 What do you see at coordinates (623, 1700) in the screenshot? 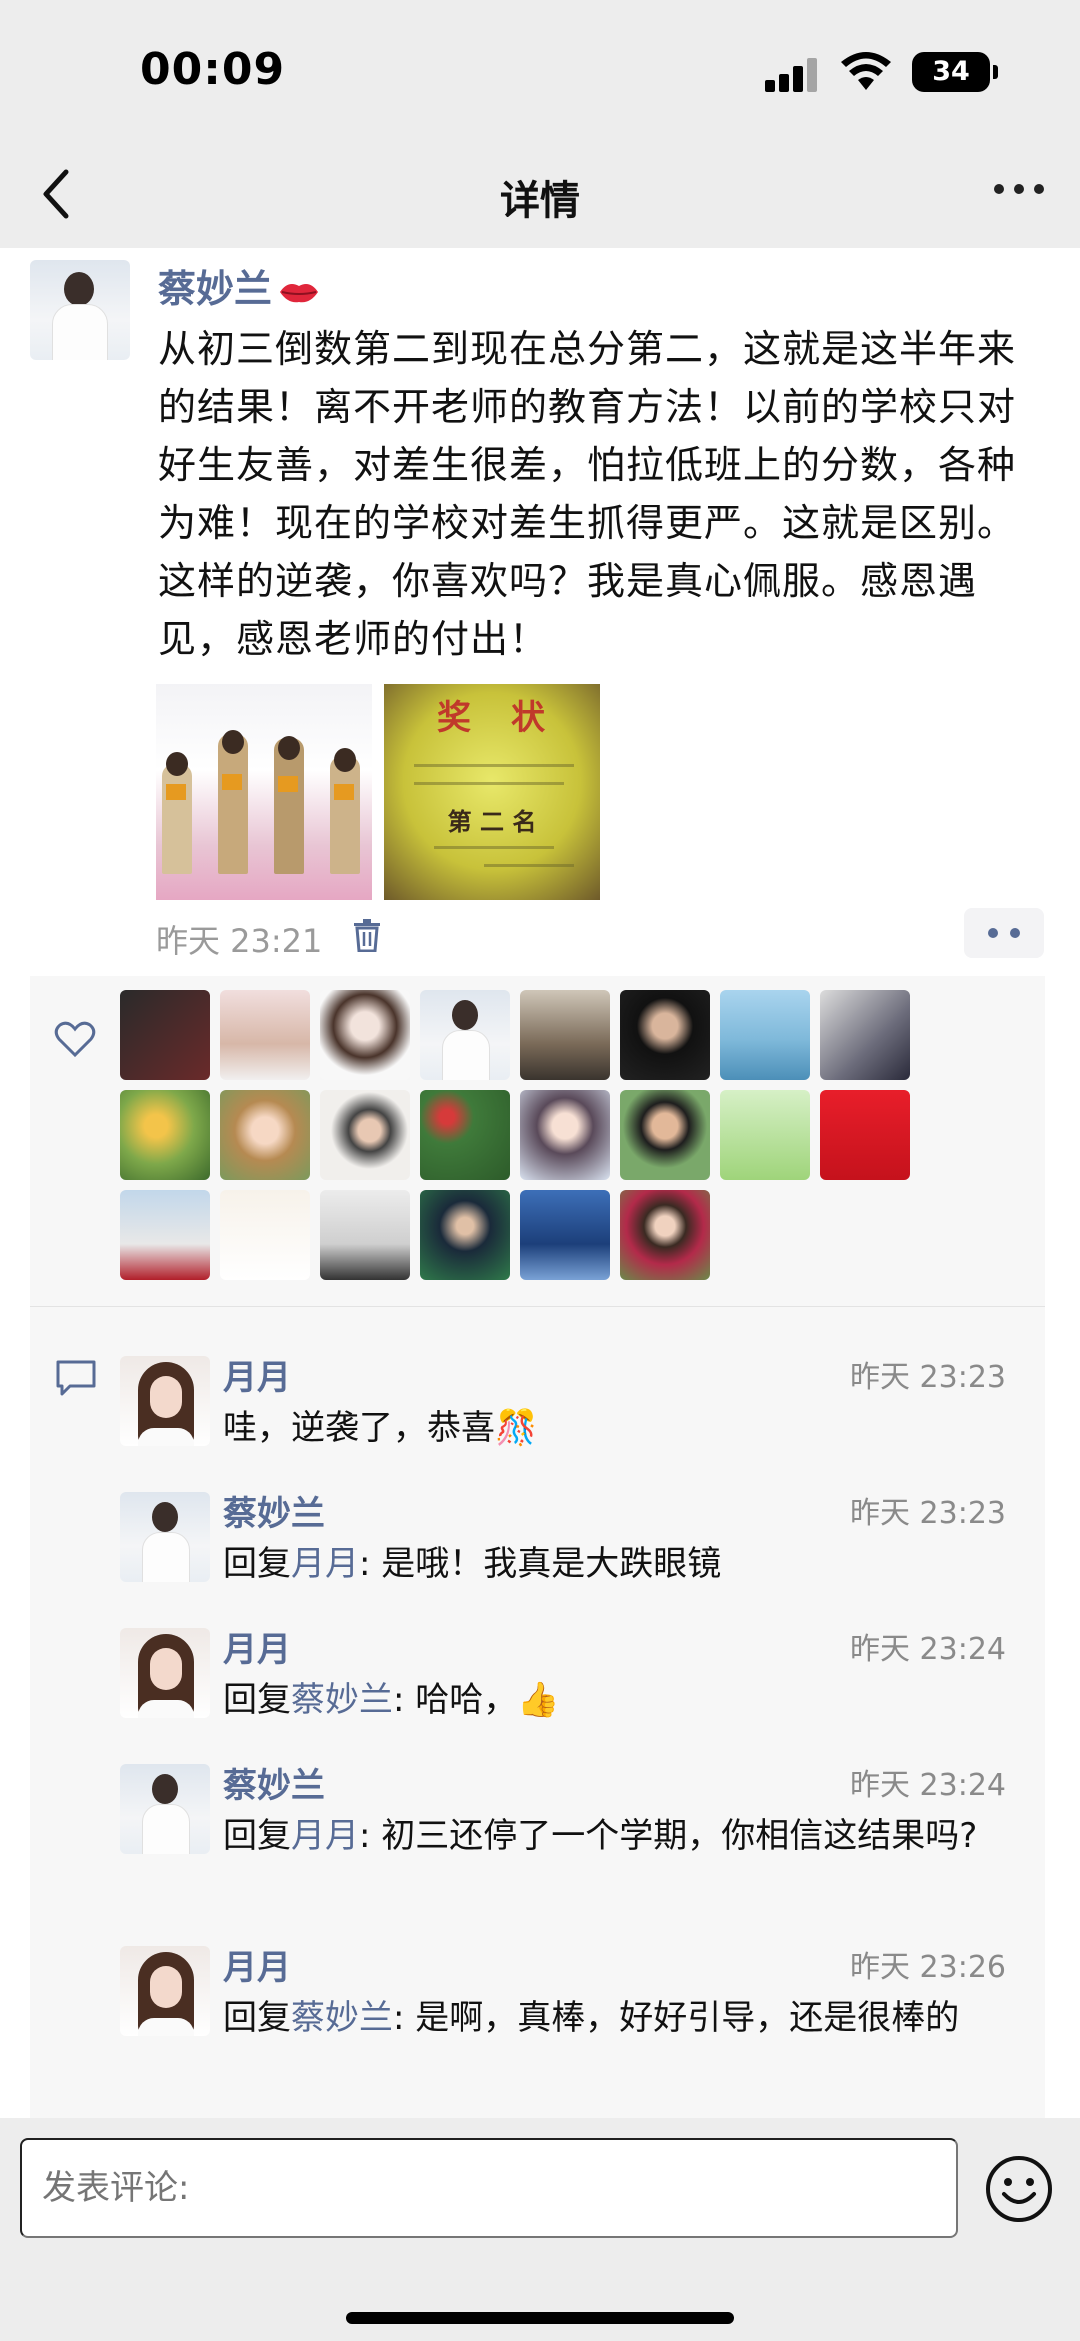
I see `comment-text: 回复蔡妙兰: 哈哈，👍` at bounding box center [623, 1700].